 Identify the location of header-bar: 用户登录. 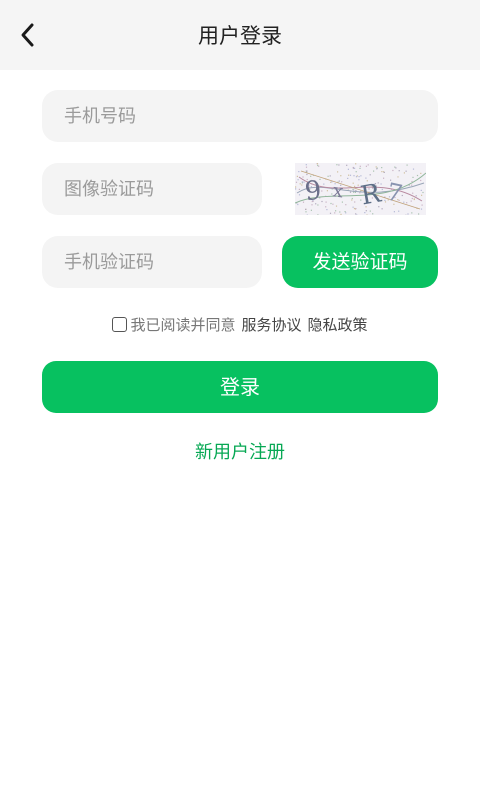
(240, 35).